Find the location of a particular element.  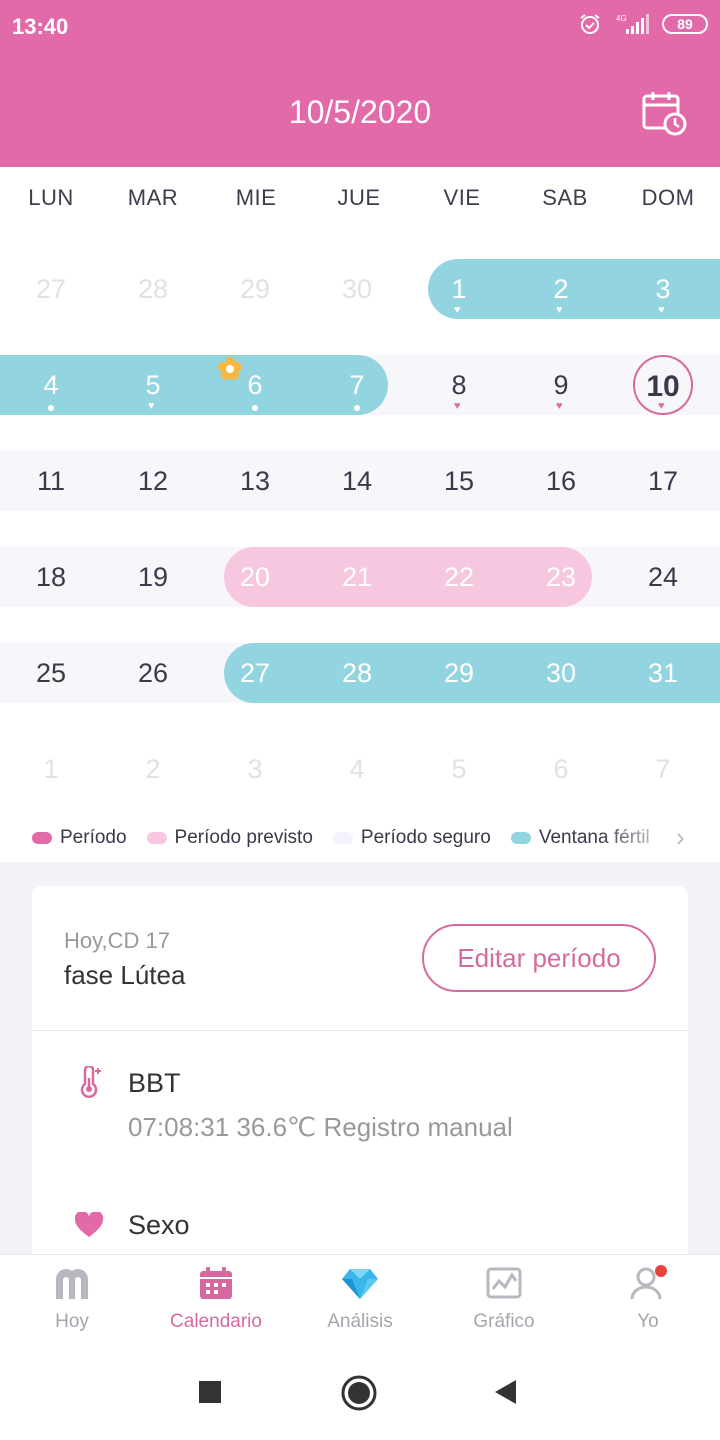

back-icon is located at coordinates (506, 1392).